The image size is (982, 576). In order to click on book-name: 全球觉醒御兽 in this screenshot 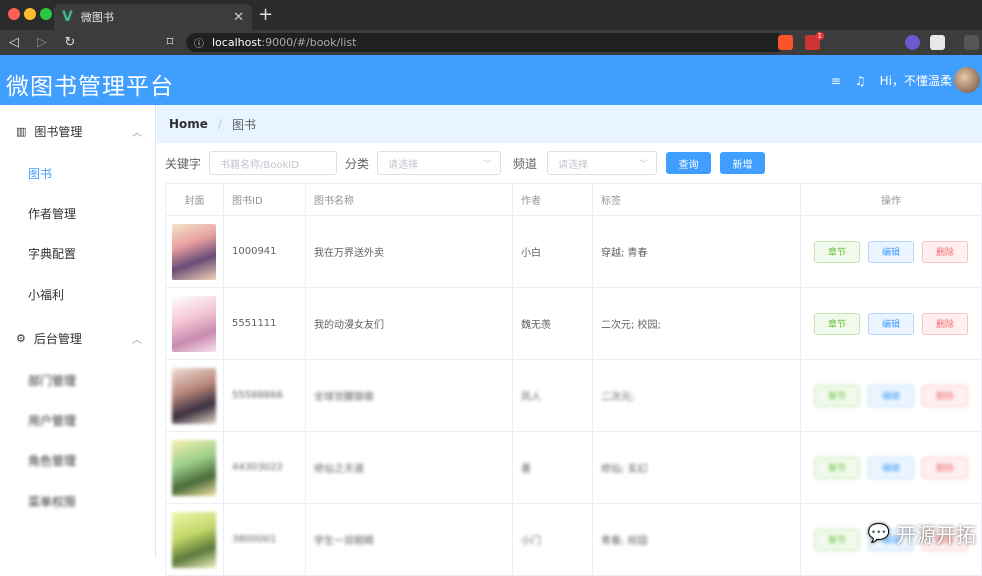, I will do `click(409, 396)`.